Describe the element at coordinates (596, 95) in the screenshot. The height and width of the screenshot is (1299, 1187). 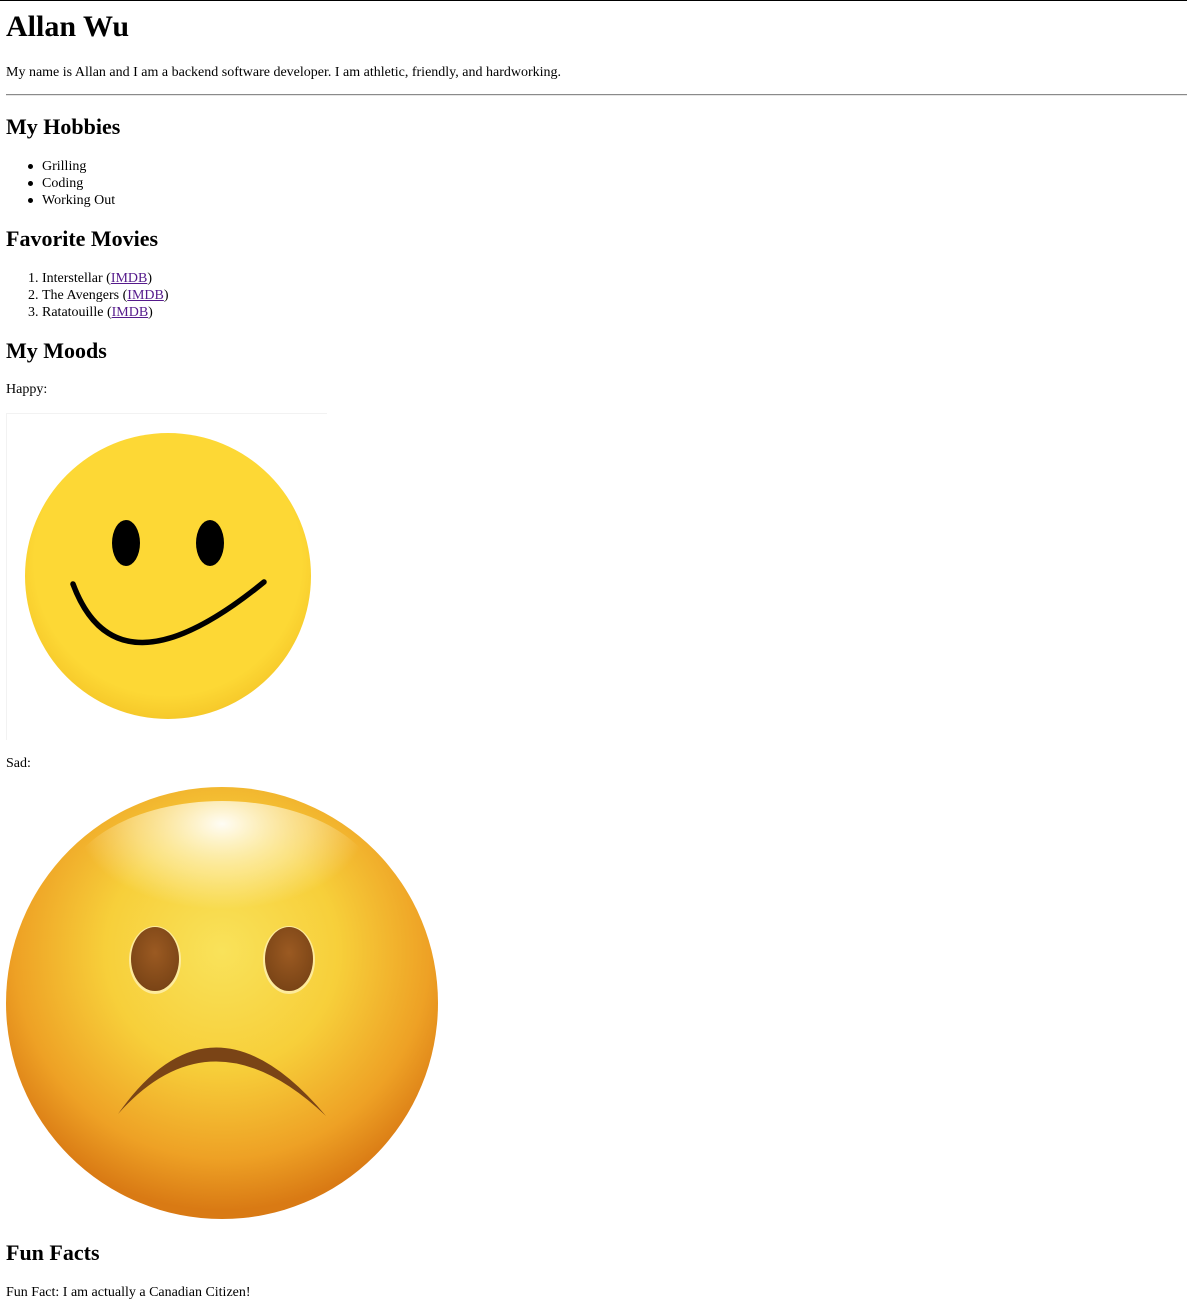
I see `horizontal-divider` at that location.